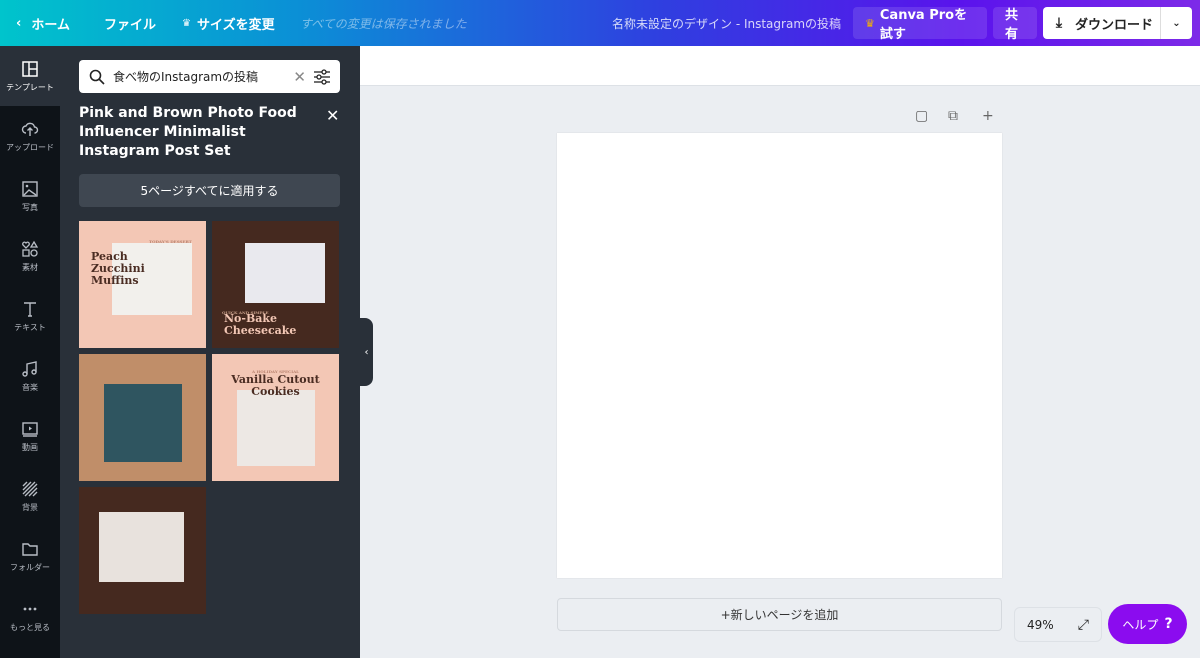 This screenshot has height=658, width=1200. Describe the element at coordinates (97, 77) in the screenshot. I see `search-icon` at that location.